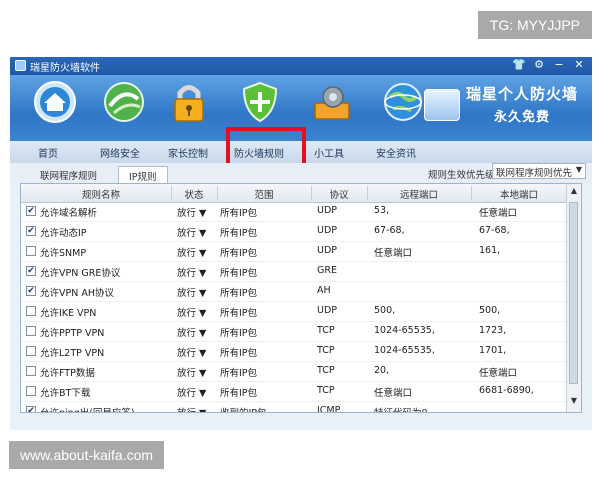 The height and width of the screenshot is (480, 600). I want to click on nav-label-parental: 家长控制, so click(188, 152).